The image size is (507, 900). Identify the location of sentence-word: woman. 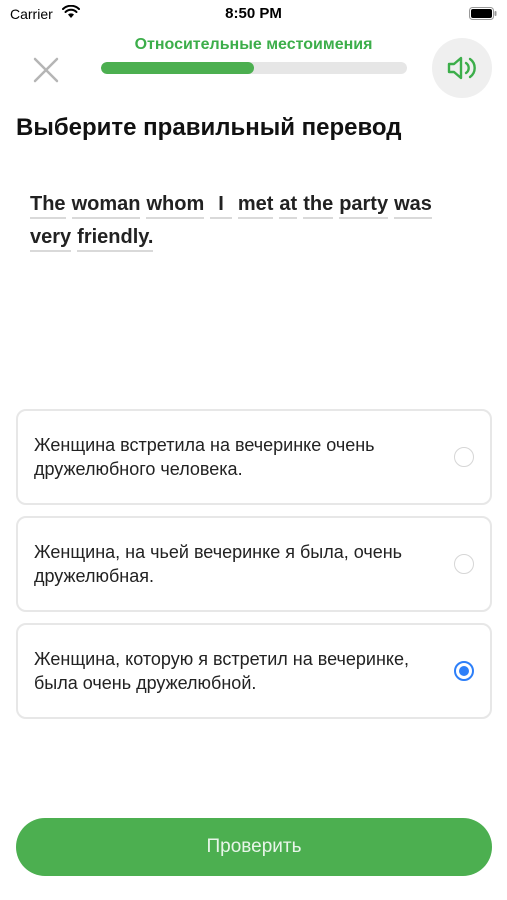
(106, 205).